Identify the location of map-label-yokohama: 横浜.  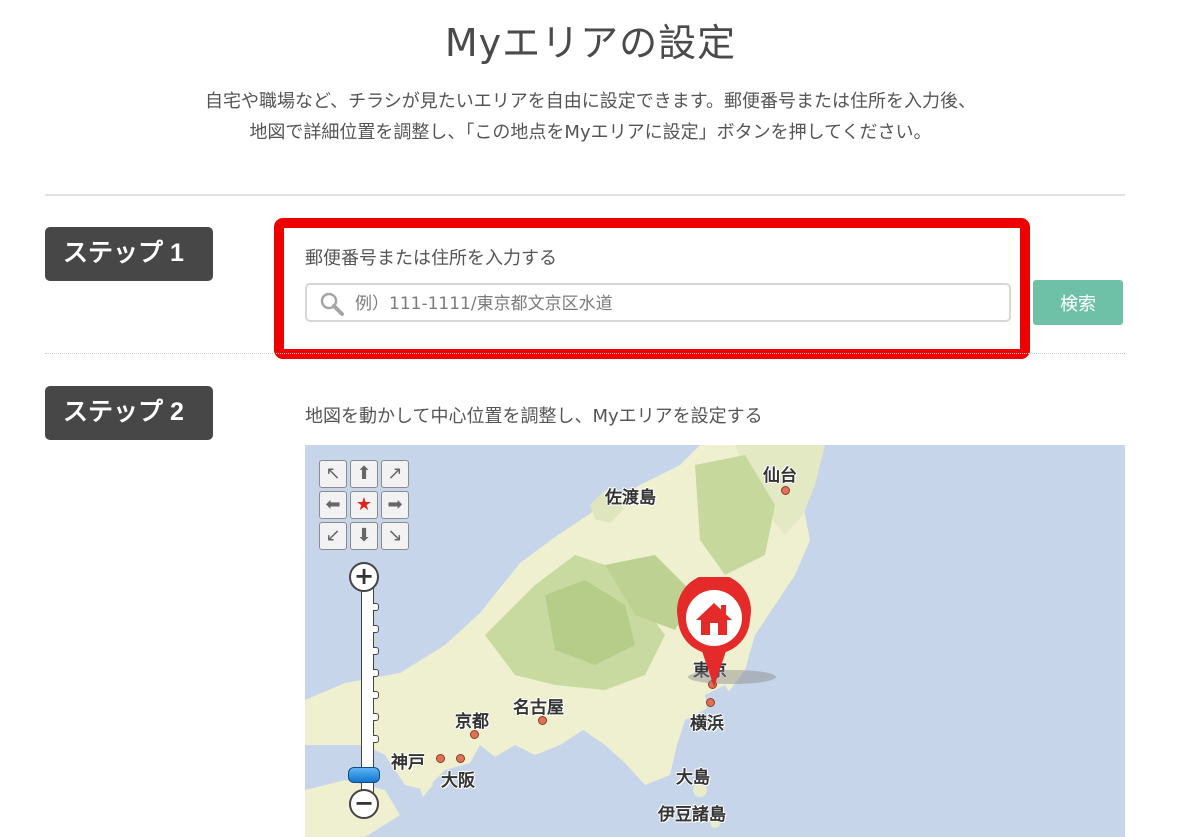
(707, 724).